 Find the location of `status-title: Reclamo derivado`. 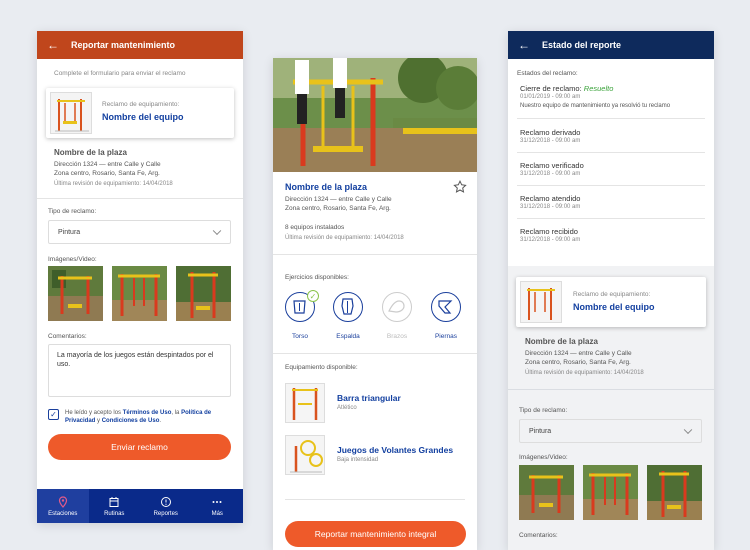

status-title: Reclamo derivado is located at coordinates (550, 132).